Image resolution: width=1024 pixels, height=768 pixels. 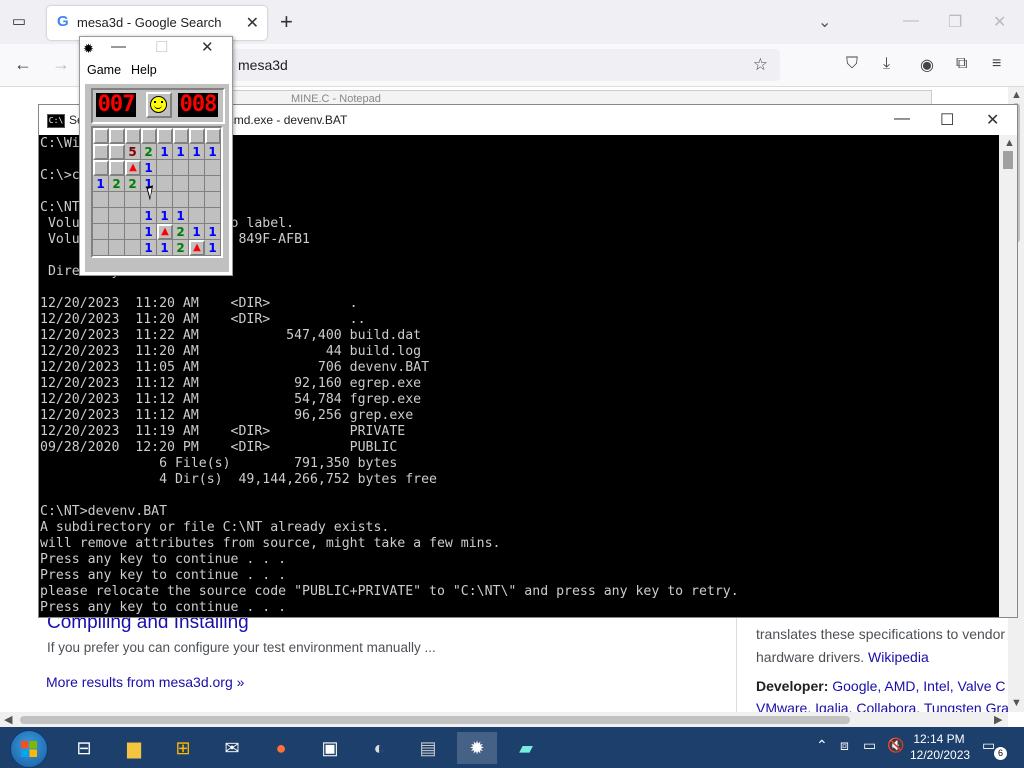 I want to click on mine-close-icon: ✕, so click(x=207, y=47).